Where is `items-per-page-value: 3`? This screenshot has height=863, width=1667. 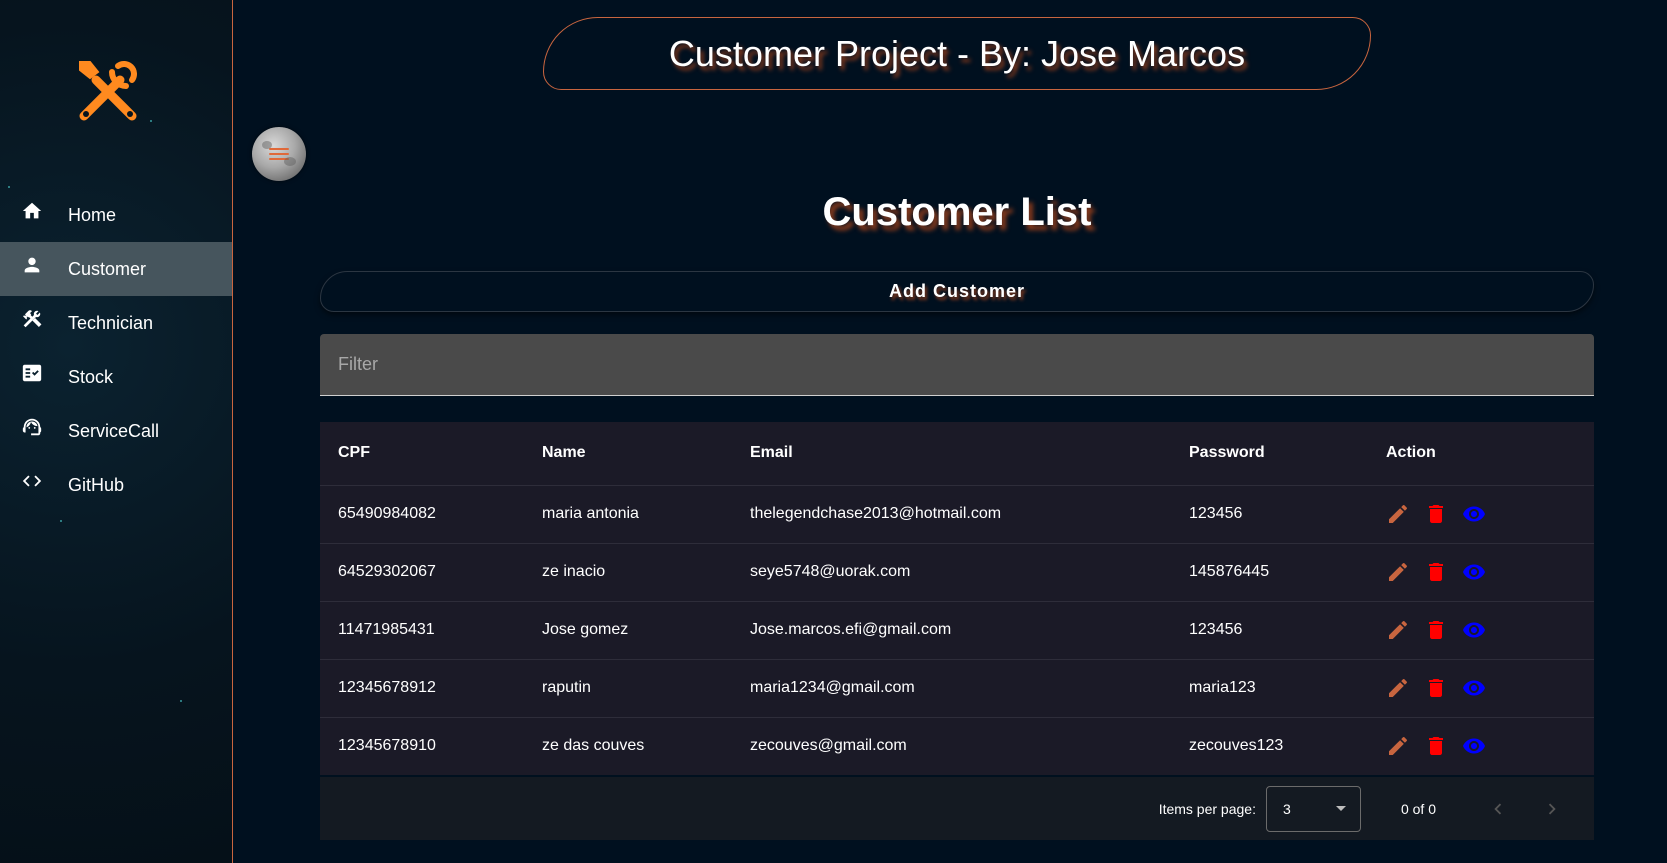 items-per-page-value: 3 is located at coordinates (1286, 808).